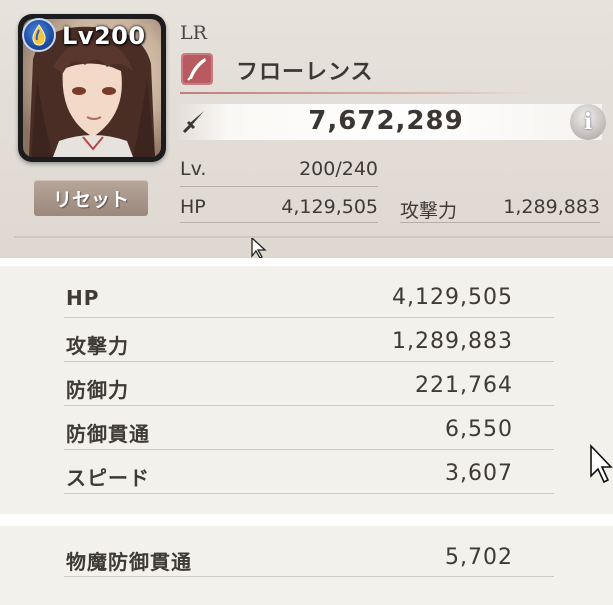 The width and height of the screenshot is (613, 605). What do you see at coordinates (479, 473) in the screenshot?
I see `stat-speed-value: 3,607` at bounding box center [479, 473].